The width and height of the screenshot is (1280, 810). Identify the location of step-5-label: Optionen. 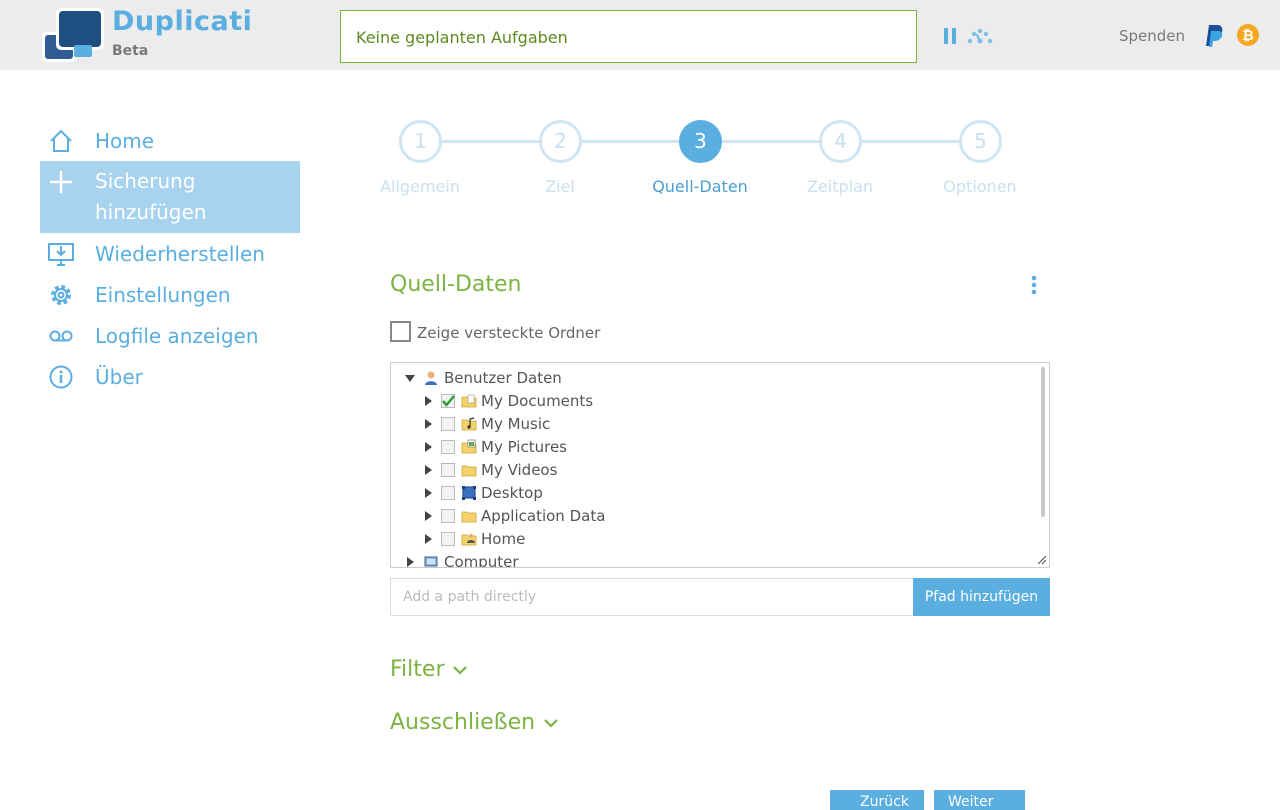
(980, 186).